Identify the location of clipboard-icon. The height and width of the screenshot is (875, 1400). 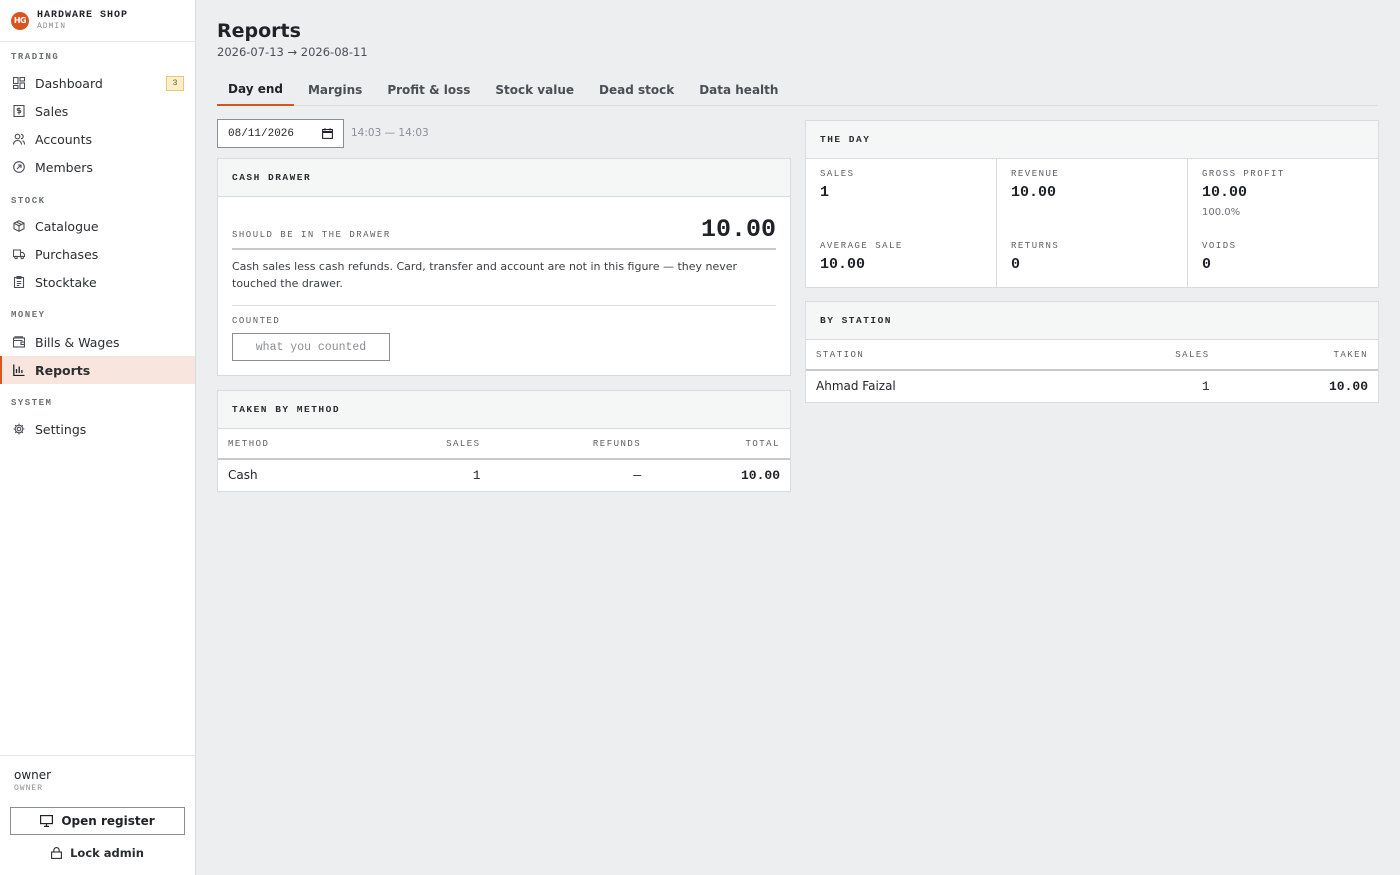
(19, 282).